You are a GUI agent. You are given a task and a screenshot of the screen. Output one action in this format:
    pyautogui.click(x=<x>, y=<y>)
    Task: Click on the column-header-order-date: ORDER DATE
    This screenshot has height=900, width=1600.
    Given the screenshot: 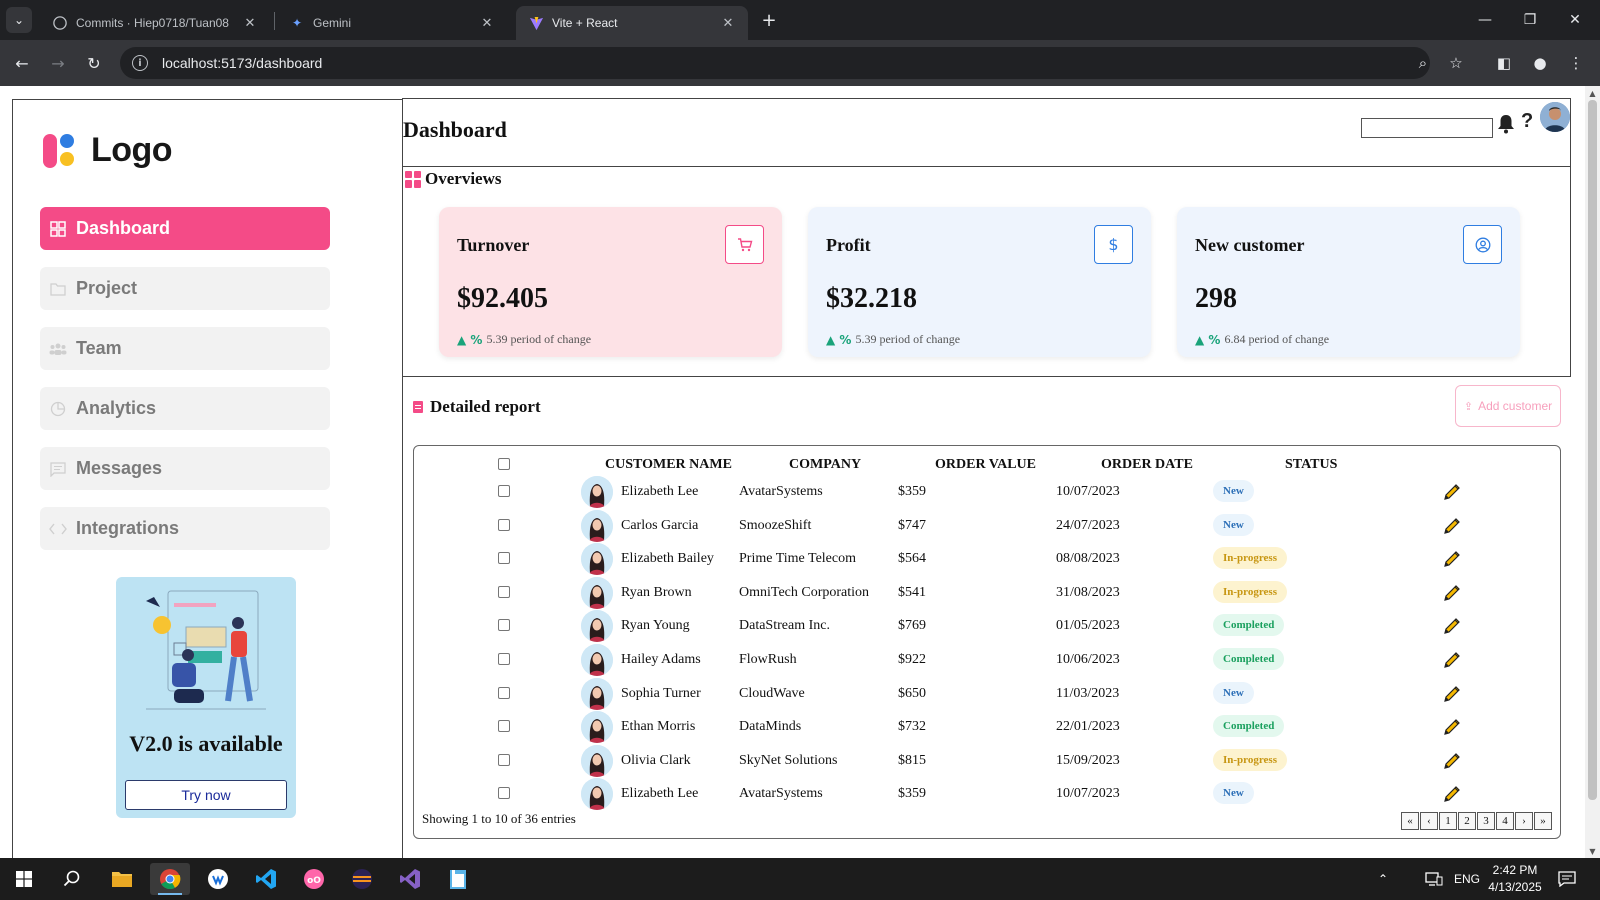 What is the action you would take?
    pyautogui.click(x=1147, y=465)
    